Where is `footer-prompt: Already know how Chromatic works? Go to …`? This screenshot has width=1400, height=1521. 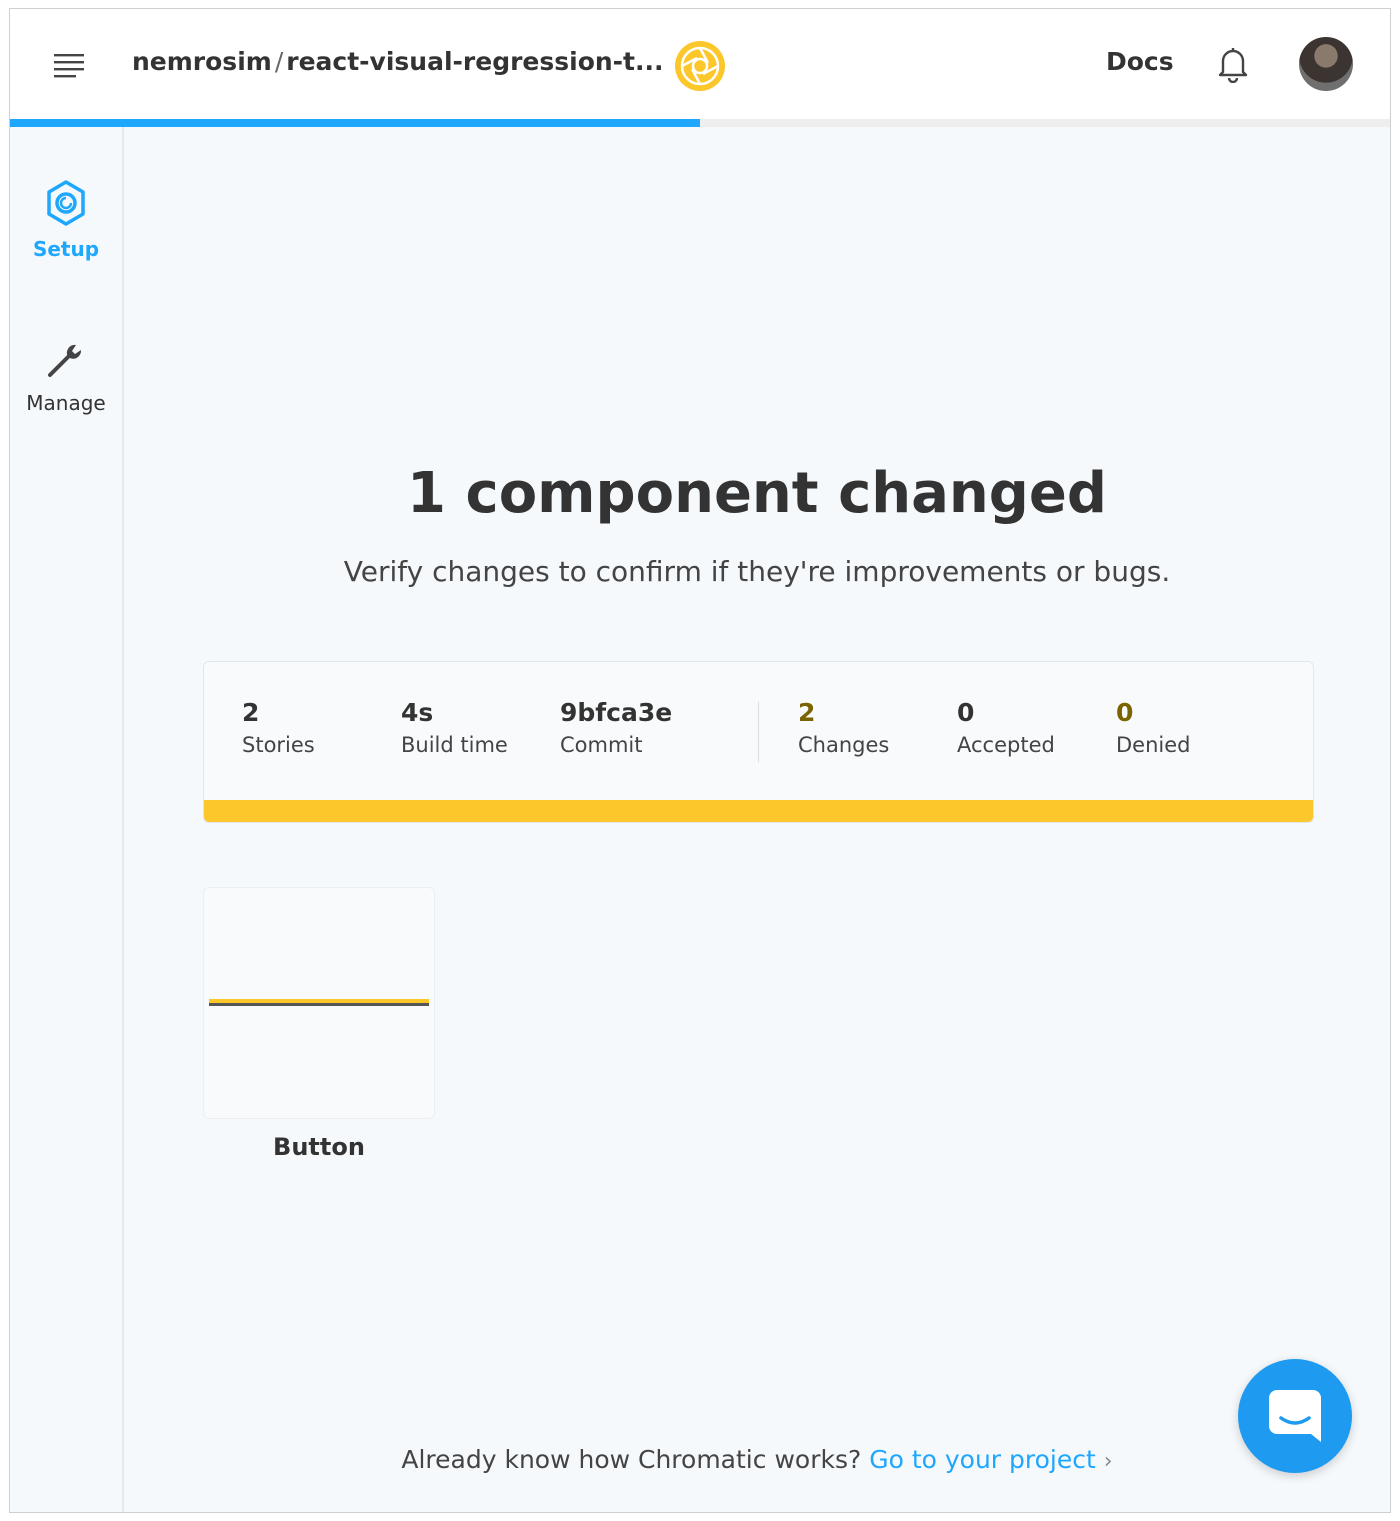
footer-prompt: Already know how Chromatic works? Go to … is located at coordinates (757, 1459).